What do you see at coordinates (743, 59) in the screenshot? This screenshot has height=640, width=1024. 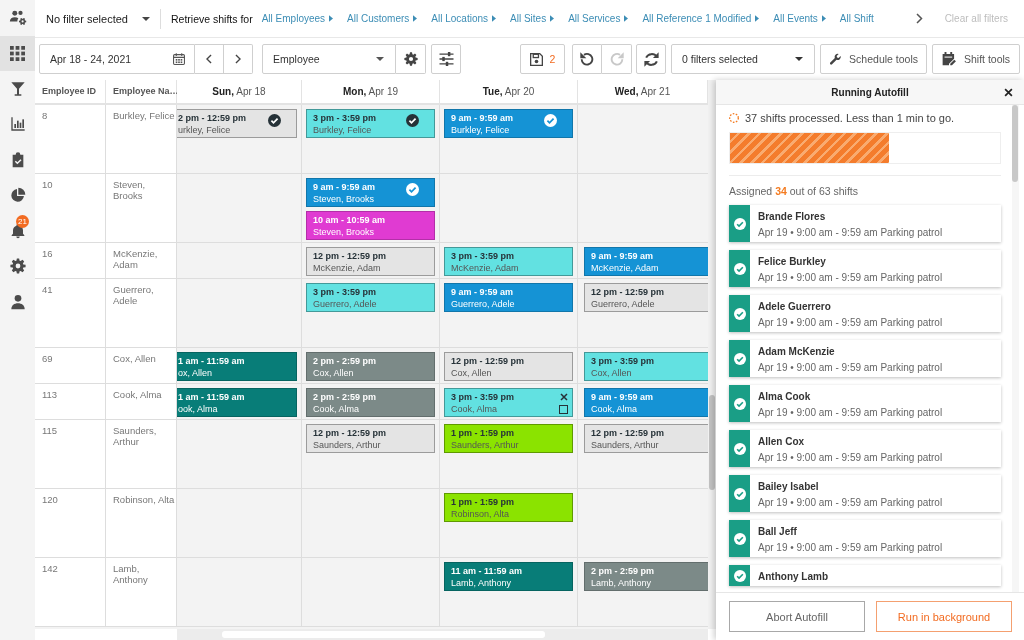 I see `filters-dropdown: 0 filters selected` at bounding box center [743, 59].